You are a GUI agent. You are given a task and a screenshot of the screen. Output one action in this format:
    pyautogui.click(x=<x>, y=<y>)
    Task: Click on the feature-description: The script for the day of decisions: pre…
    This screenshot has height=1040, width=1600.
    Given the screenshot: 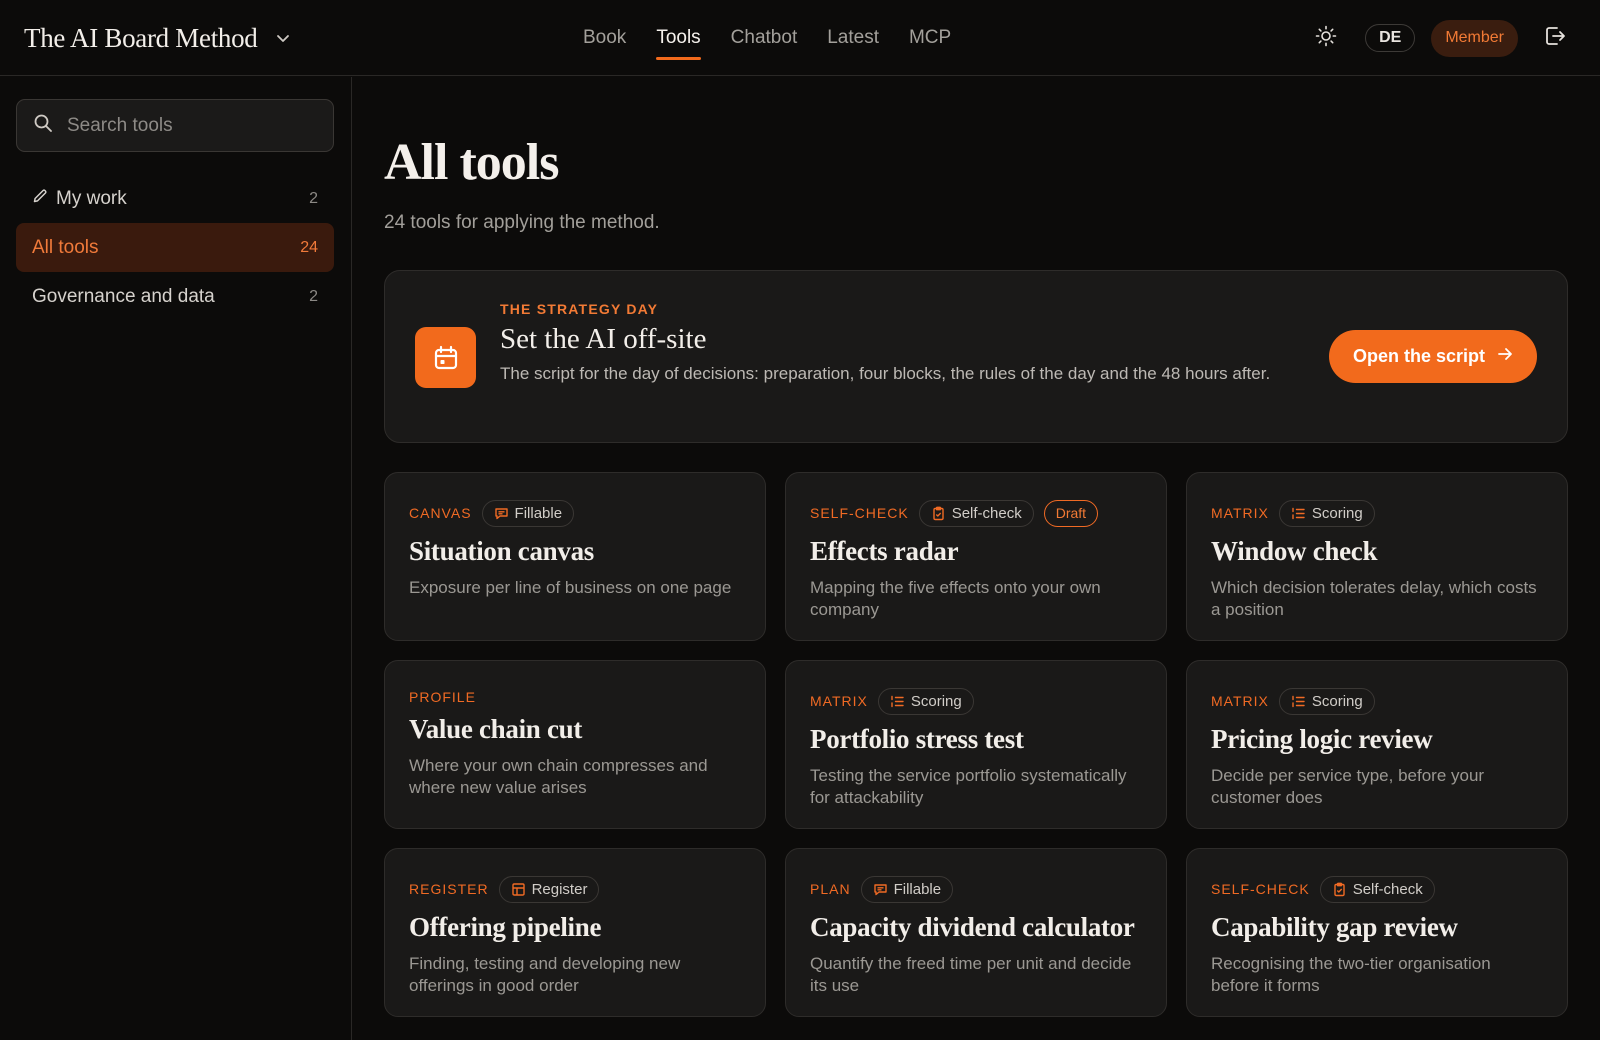 What is the action you would take?
    pyautogui.click(x=885, y=373)
    